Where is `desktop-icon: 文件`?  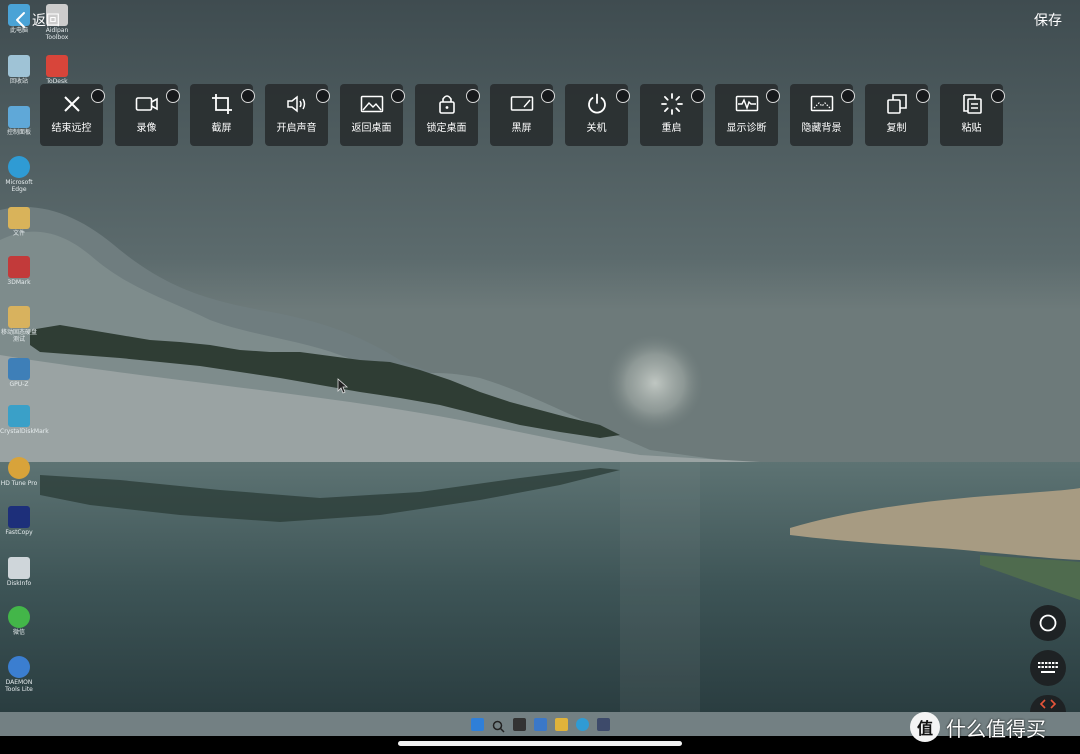 desktop-icon: 文件 is located at coordinates (19, 222).